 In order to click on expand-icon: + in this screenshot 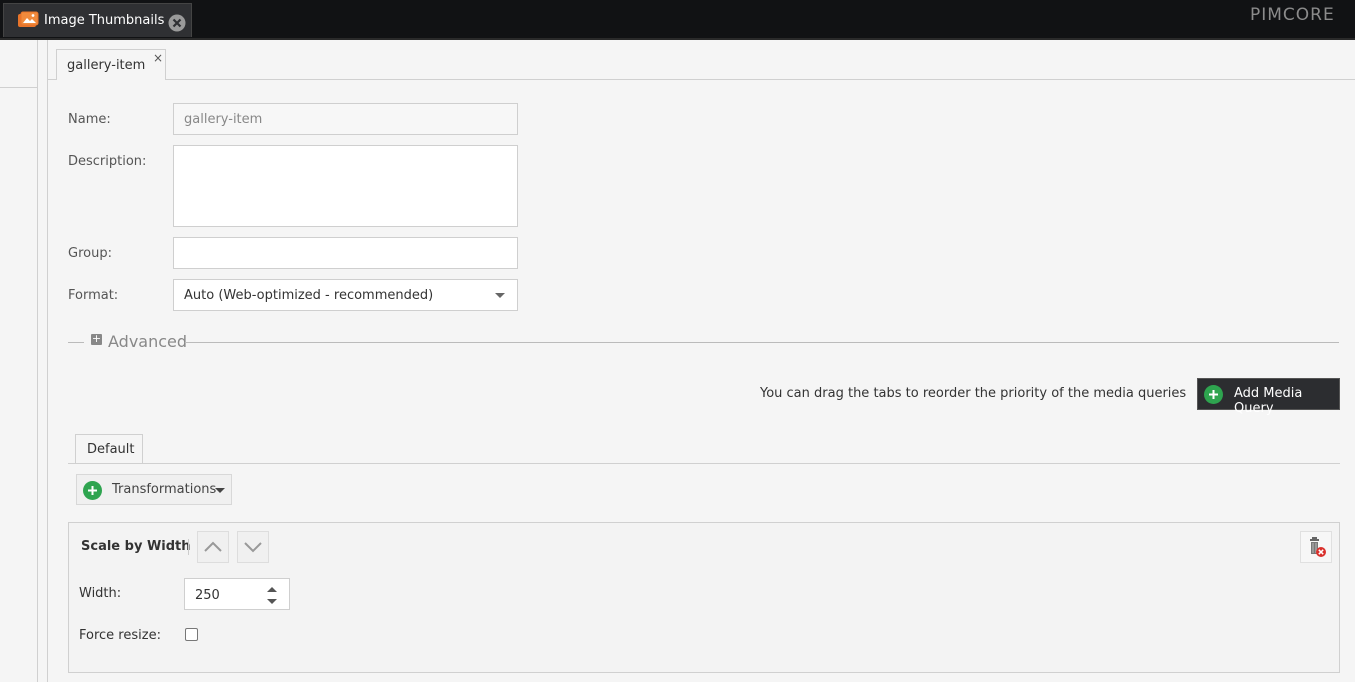, I will do `click(96, 339)`.